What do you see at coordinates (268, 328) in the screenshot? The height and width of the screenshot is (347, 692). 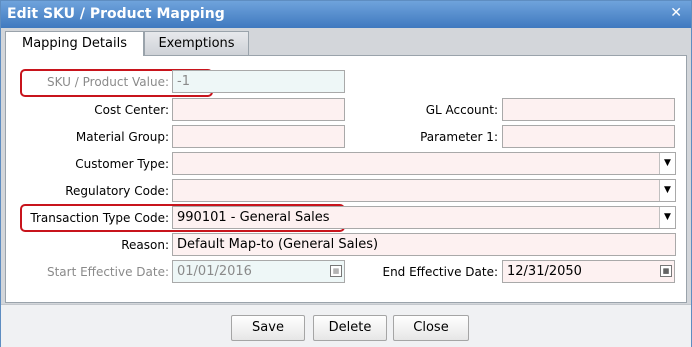 I see `save-button: Save` at bounding box center [268, 328].